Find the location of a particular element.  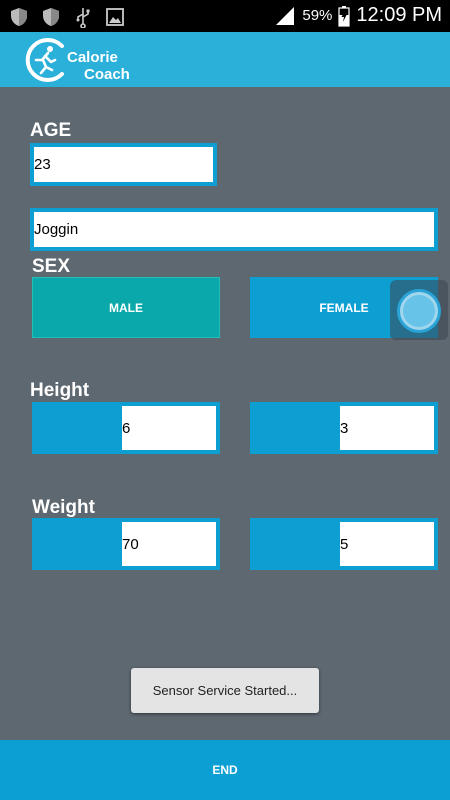

touch-indicator is located at coordinates (419, 310).